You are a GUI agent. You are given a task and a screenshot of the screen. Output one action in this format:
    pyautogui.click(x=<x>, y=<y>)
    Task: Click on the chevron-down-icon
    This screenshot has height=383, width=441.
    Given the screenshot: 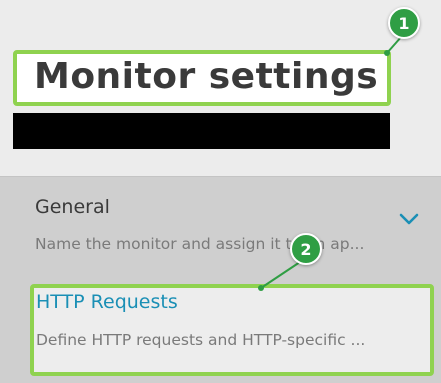 What is the action you would take?
    pyautogui.click(x=409, y=219)
    